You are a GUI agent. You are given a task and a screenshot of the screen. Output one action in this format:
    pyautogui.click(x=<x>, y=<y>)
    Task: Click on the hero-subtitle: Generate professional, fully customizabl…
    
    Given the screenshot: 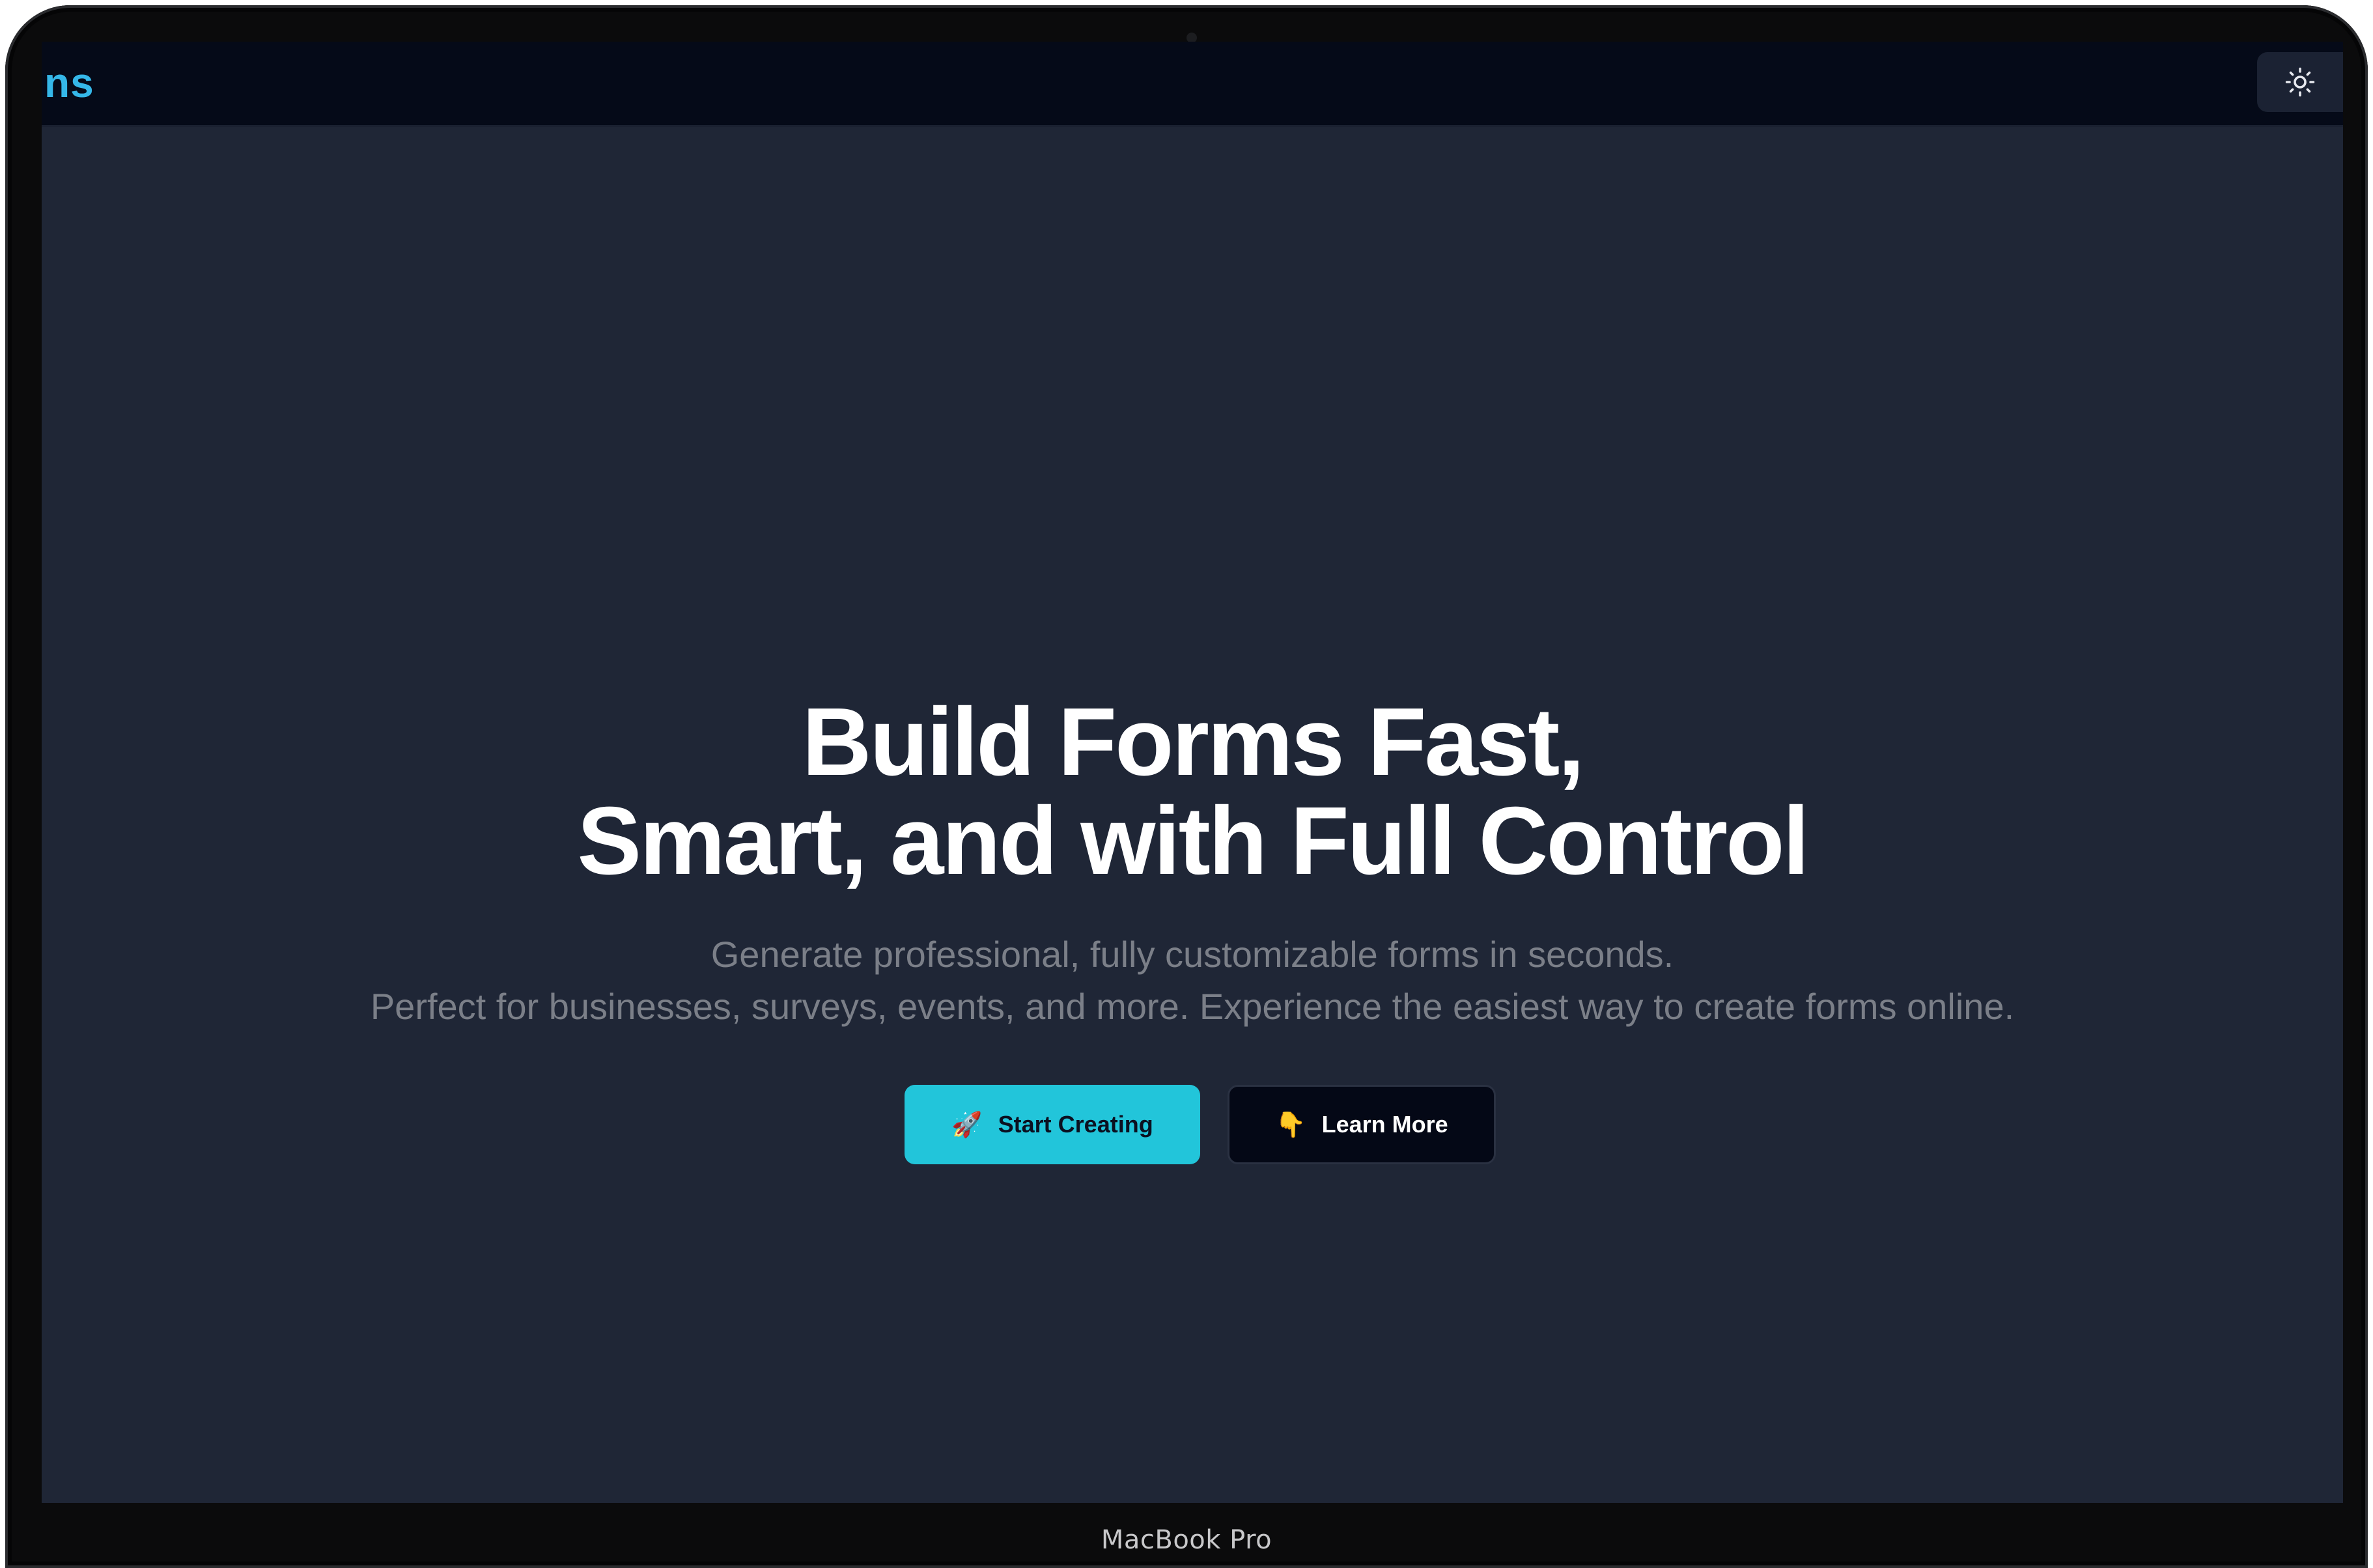 What is the action you would take?
    pyautogui.click(x=1193, y=981)
    